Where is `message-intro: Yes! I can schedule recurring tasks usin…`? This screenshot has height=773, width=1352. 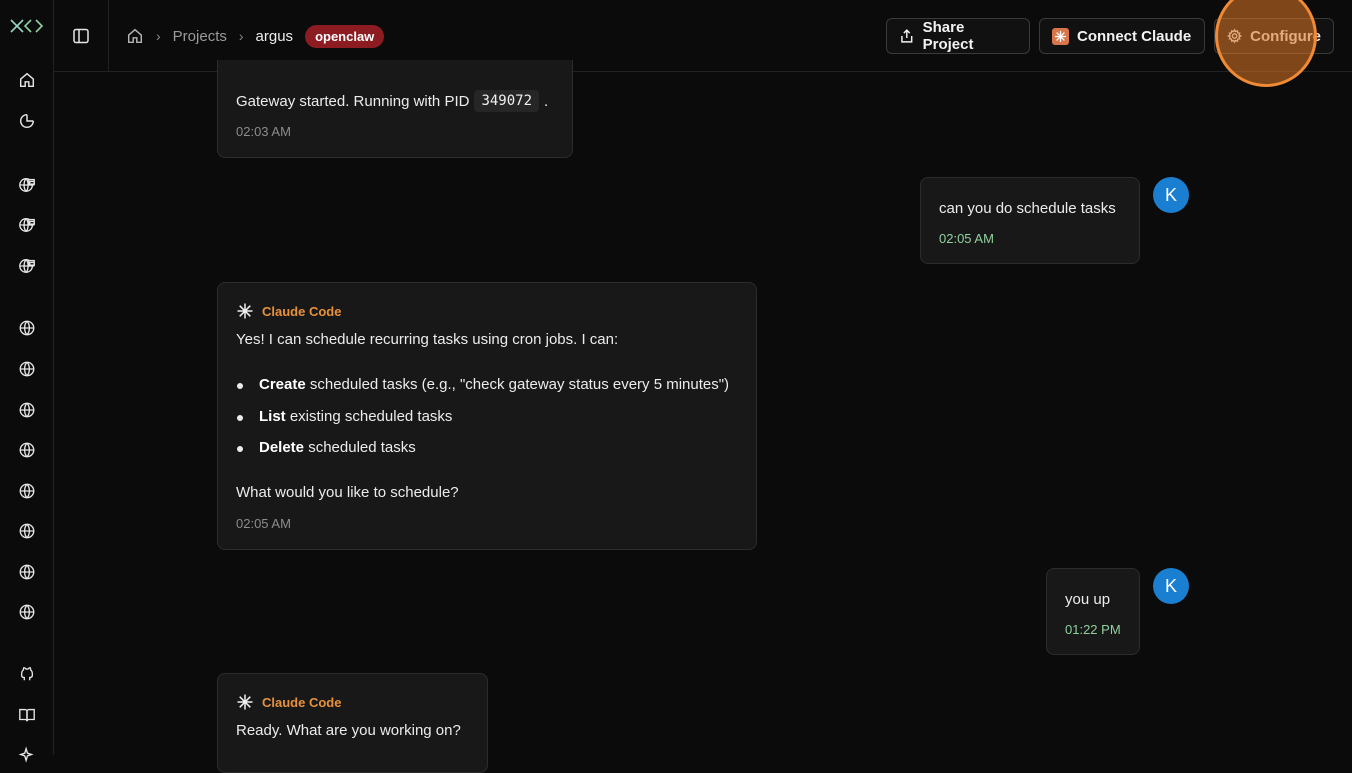
message-intro: Yes! I can schedule recurring tasks usin… is located at coordinates (427, 339).